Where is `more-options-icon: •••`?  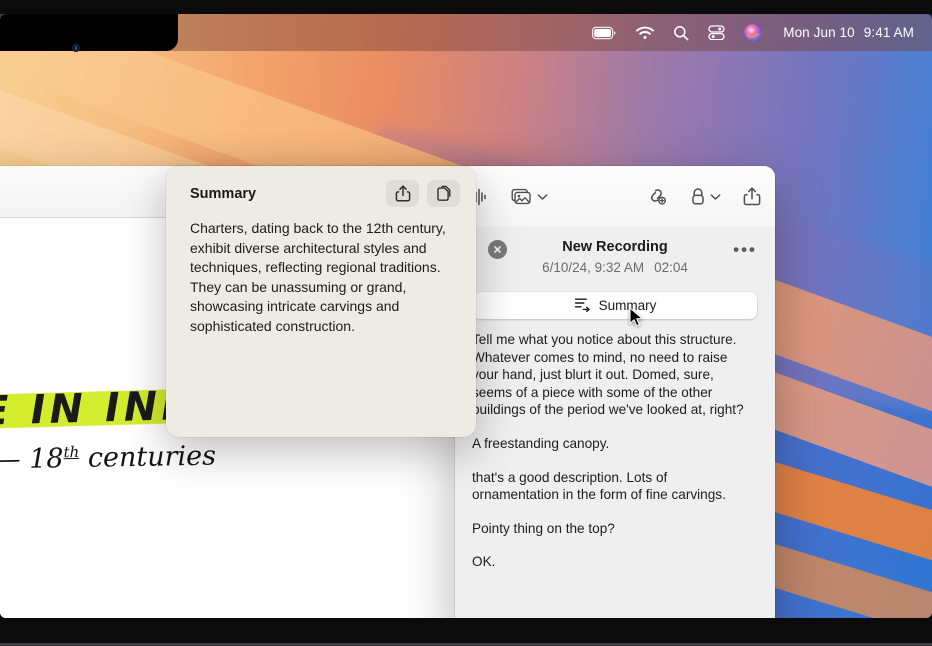
more-options-icon: ••• is located at coordinates (745, 249).